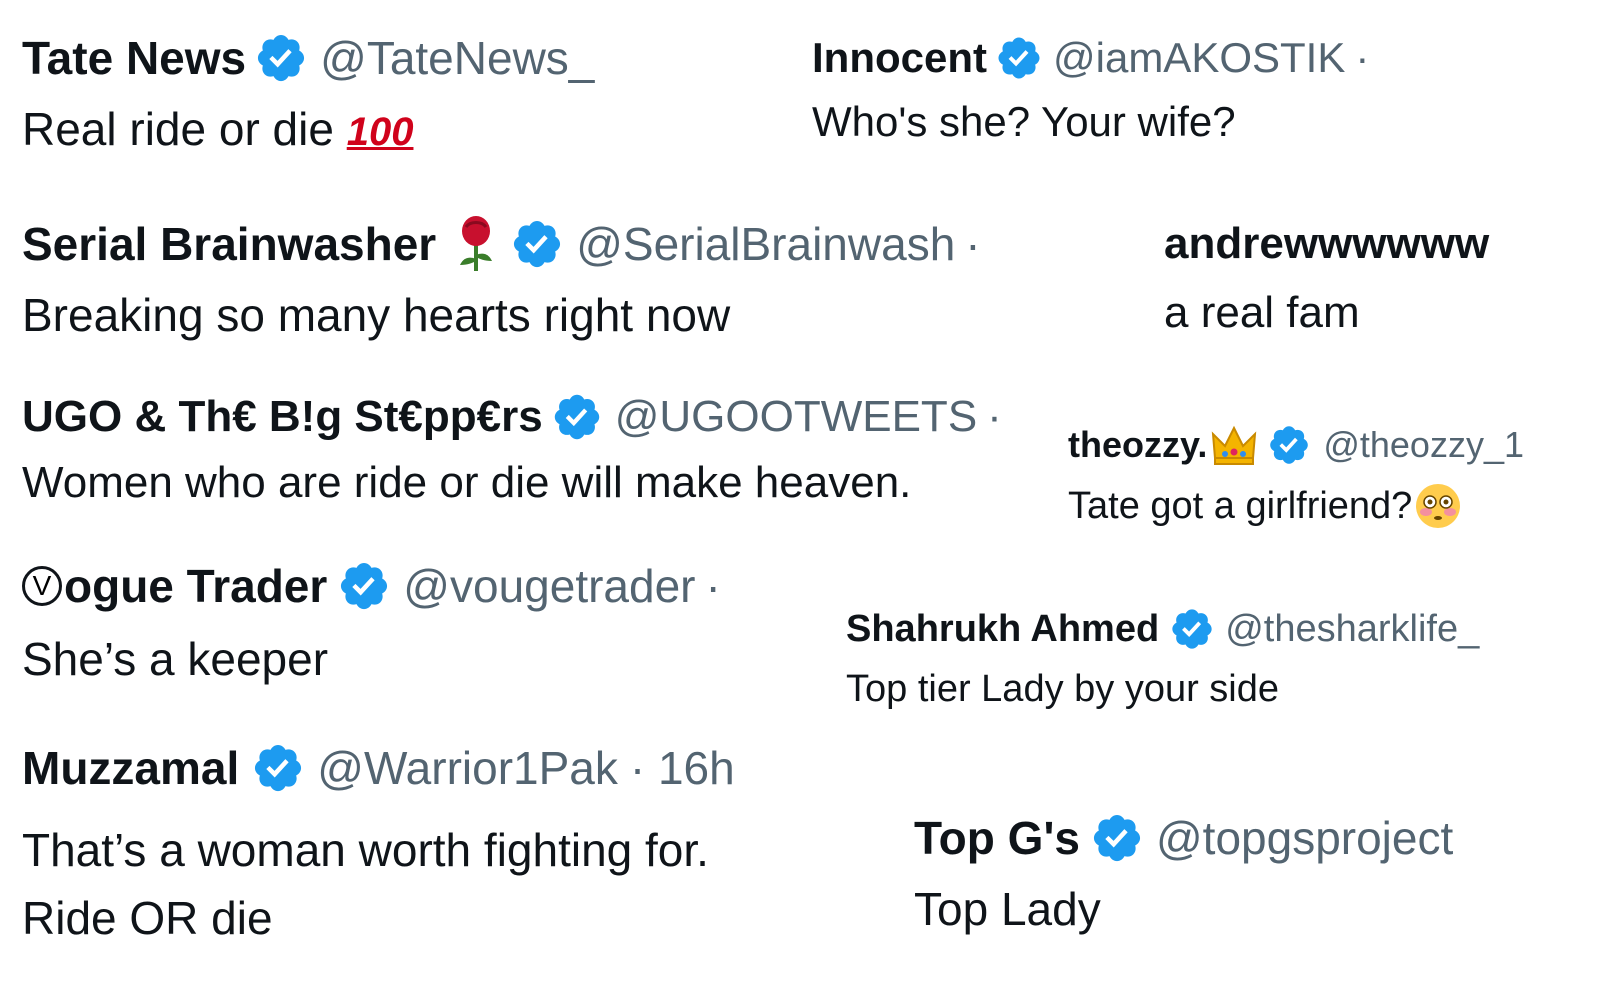  What do you see at coordinates (682, 768) in the screenshot?
I see `timestamp: · 16h` at bounding box center [682, 768].